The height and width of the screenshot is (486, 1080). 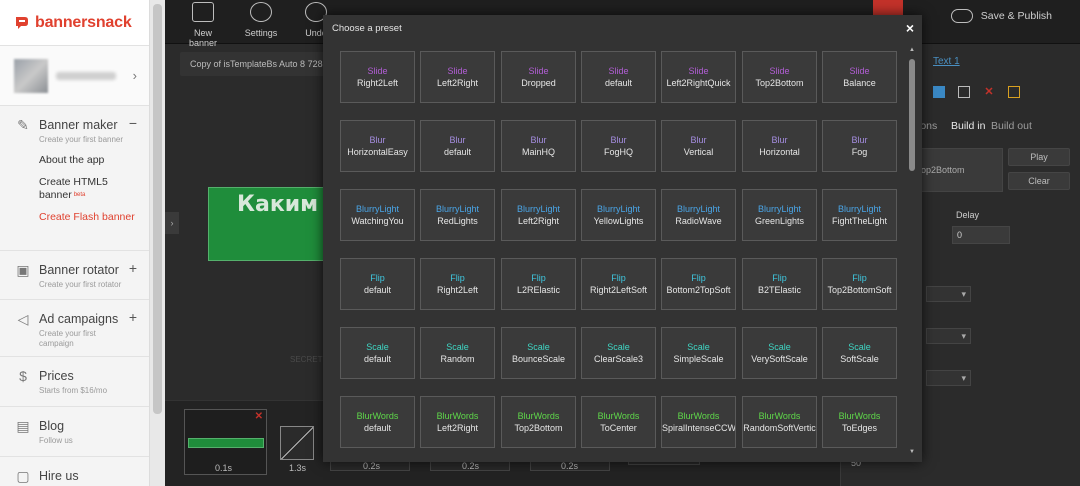 I want to click on preset-tile: BlurWords Left2Right, so click(x=457, y=422).